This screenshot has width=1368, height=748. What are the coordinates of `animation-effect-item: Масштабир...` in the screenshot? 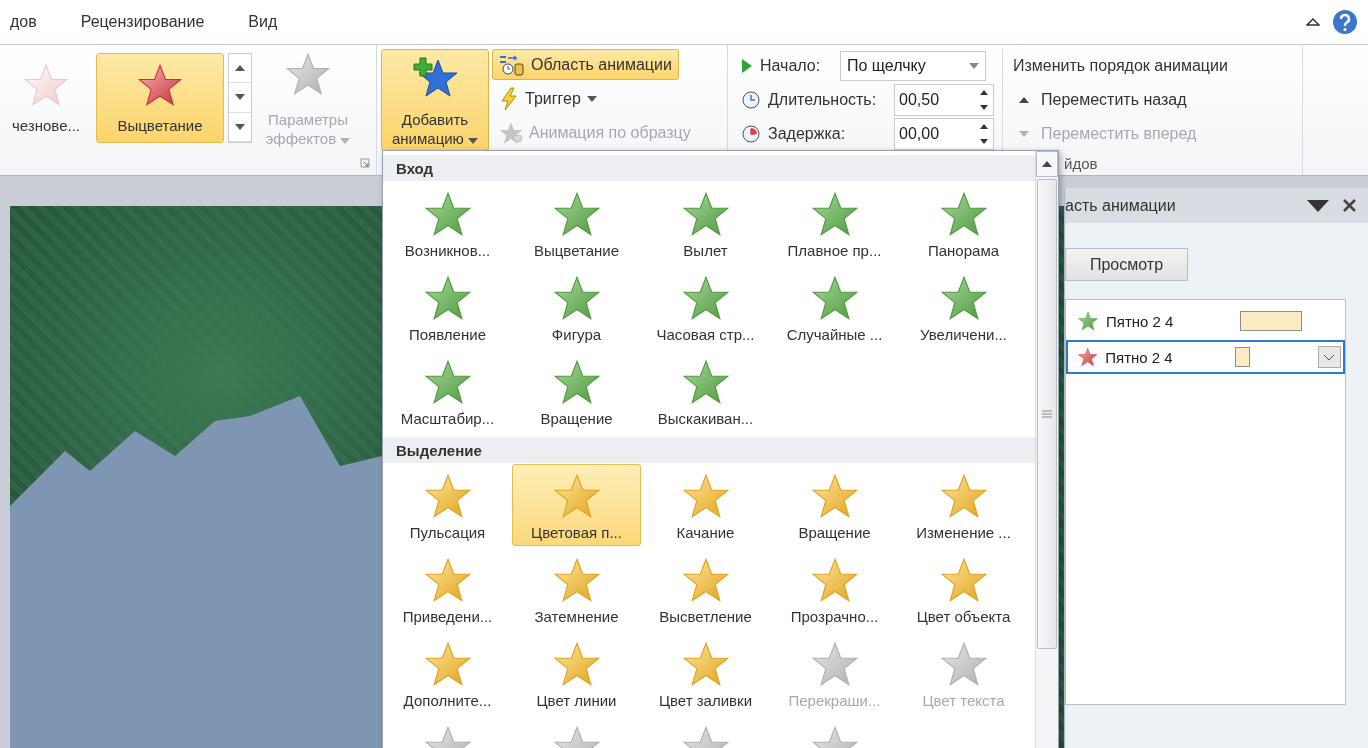 It's located at (447, 391).